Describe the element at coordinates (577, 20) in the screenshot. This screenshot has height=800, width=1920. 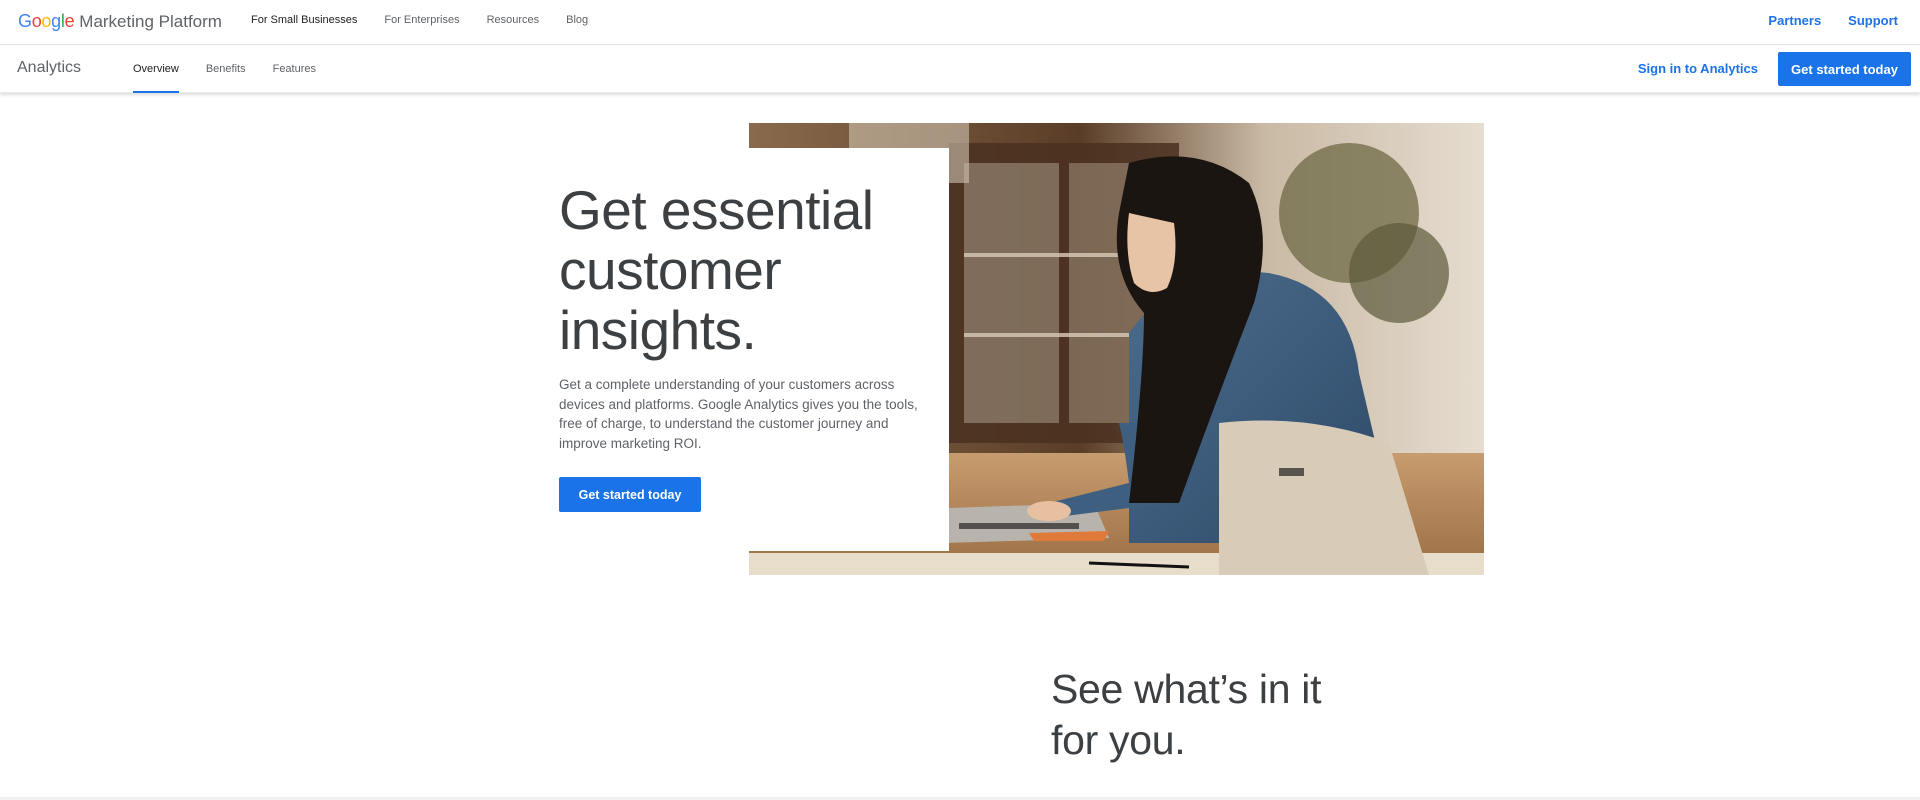
I see `top-nav-blog: Blog` at that location.